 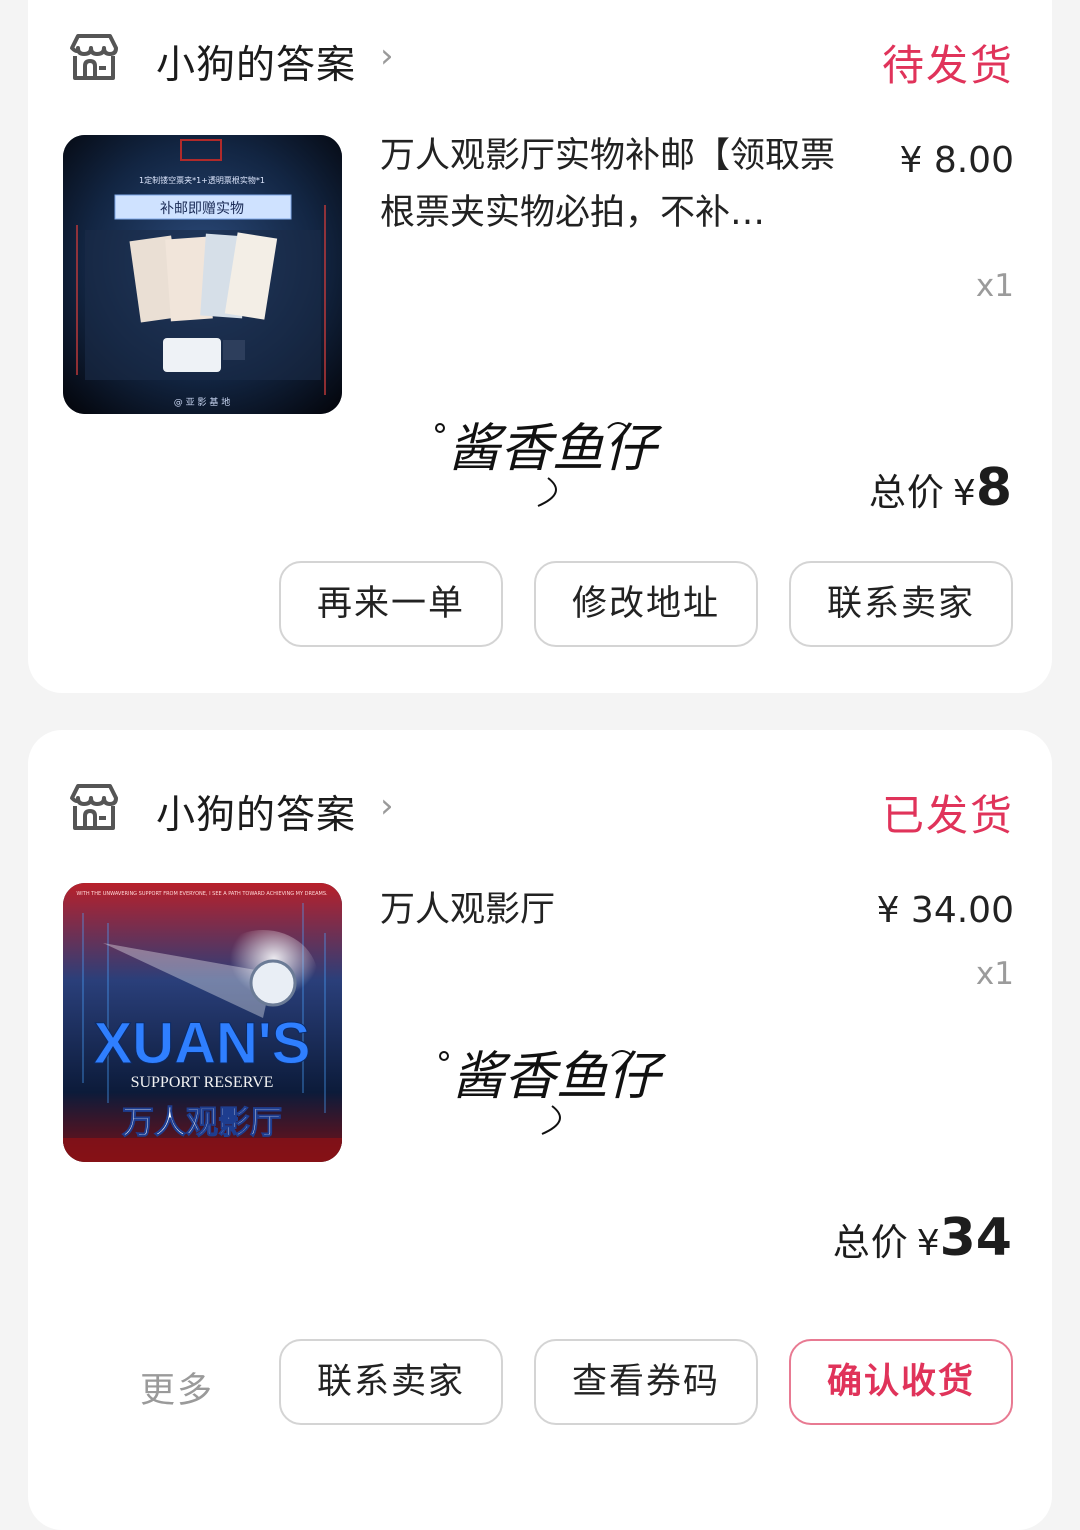 I want to click on order-total: 总价 ¥8, so click(x=940, y=488).